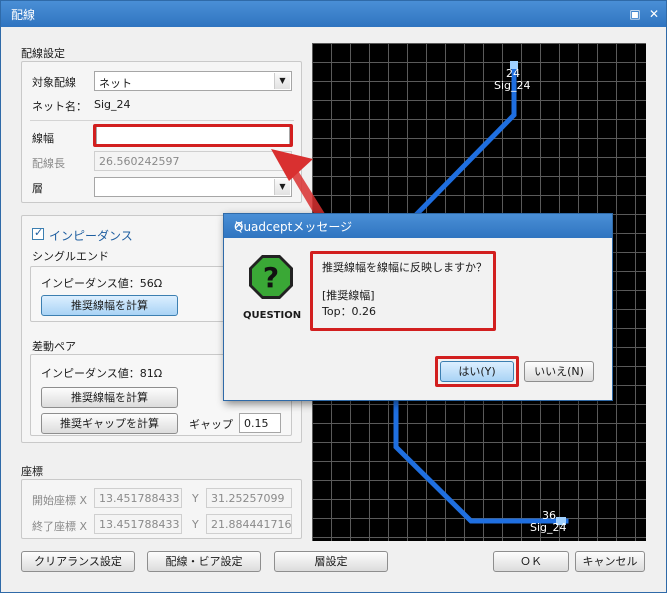 The image size is (667, 594). Describe the element at coordinates (78, 561) in the screenshot. I see `clearance-settings-button: クリアランス設定` at that location.